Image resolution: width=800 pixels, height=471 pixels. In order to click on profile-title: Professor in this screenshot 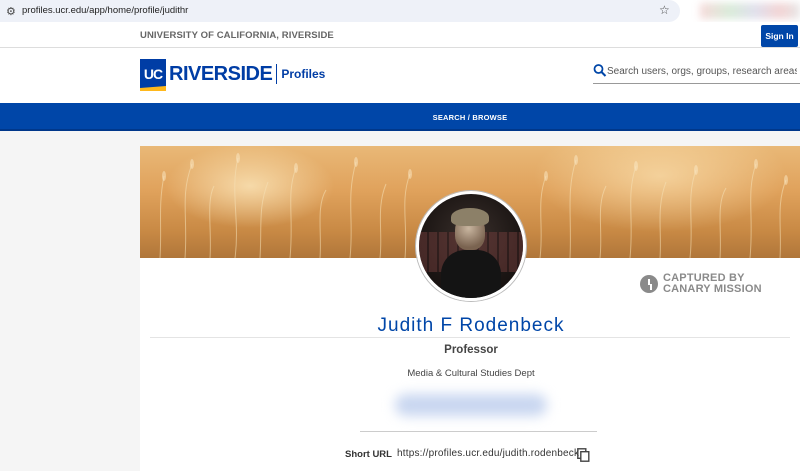, I will do `click(471, 350)`.